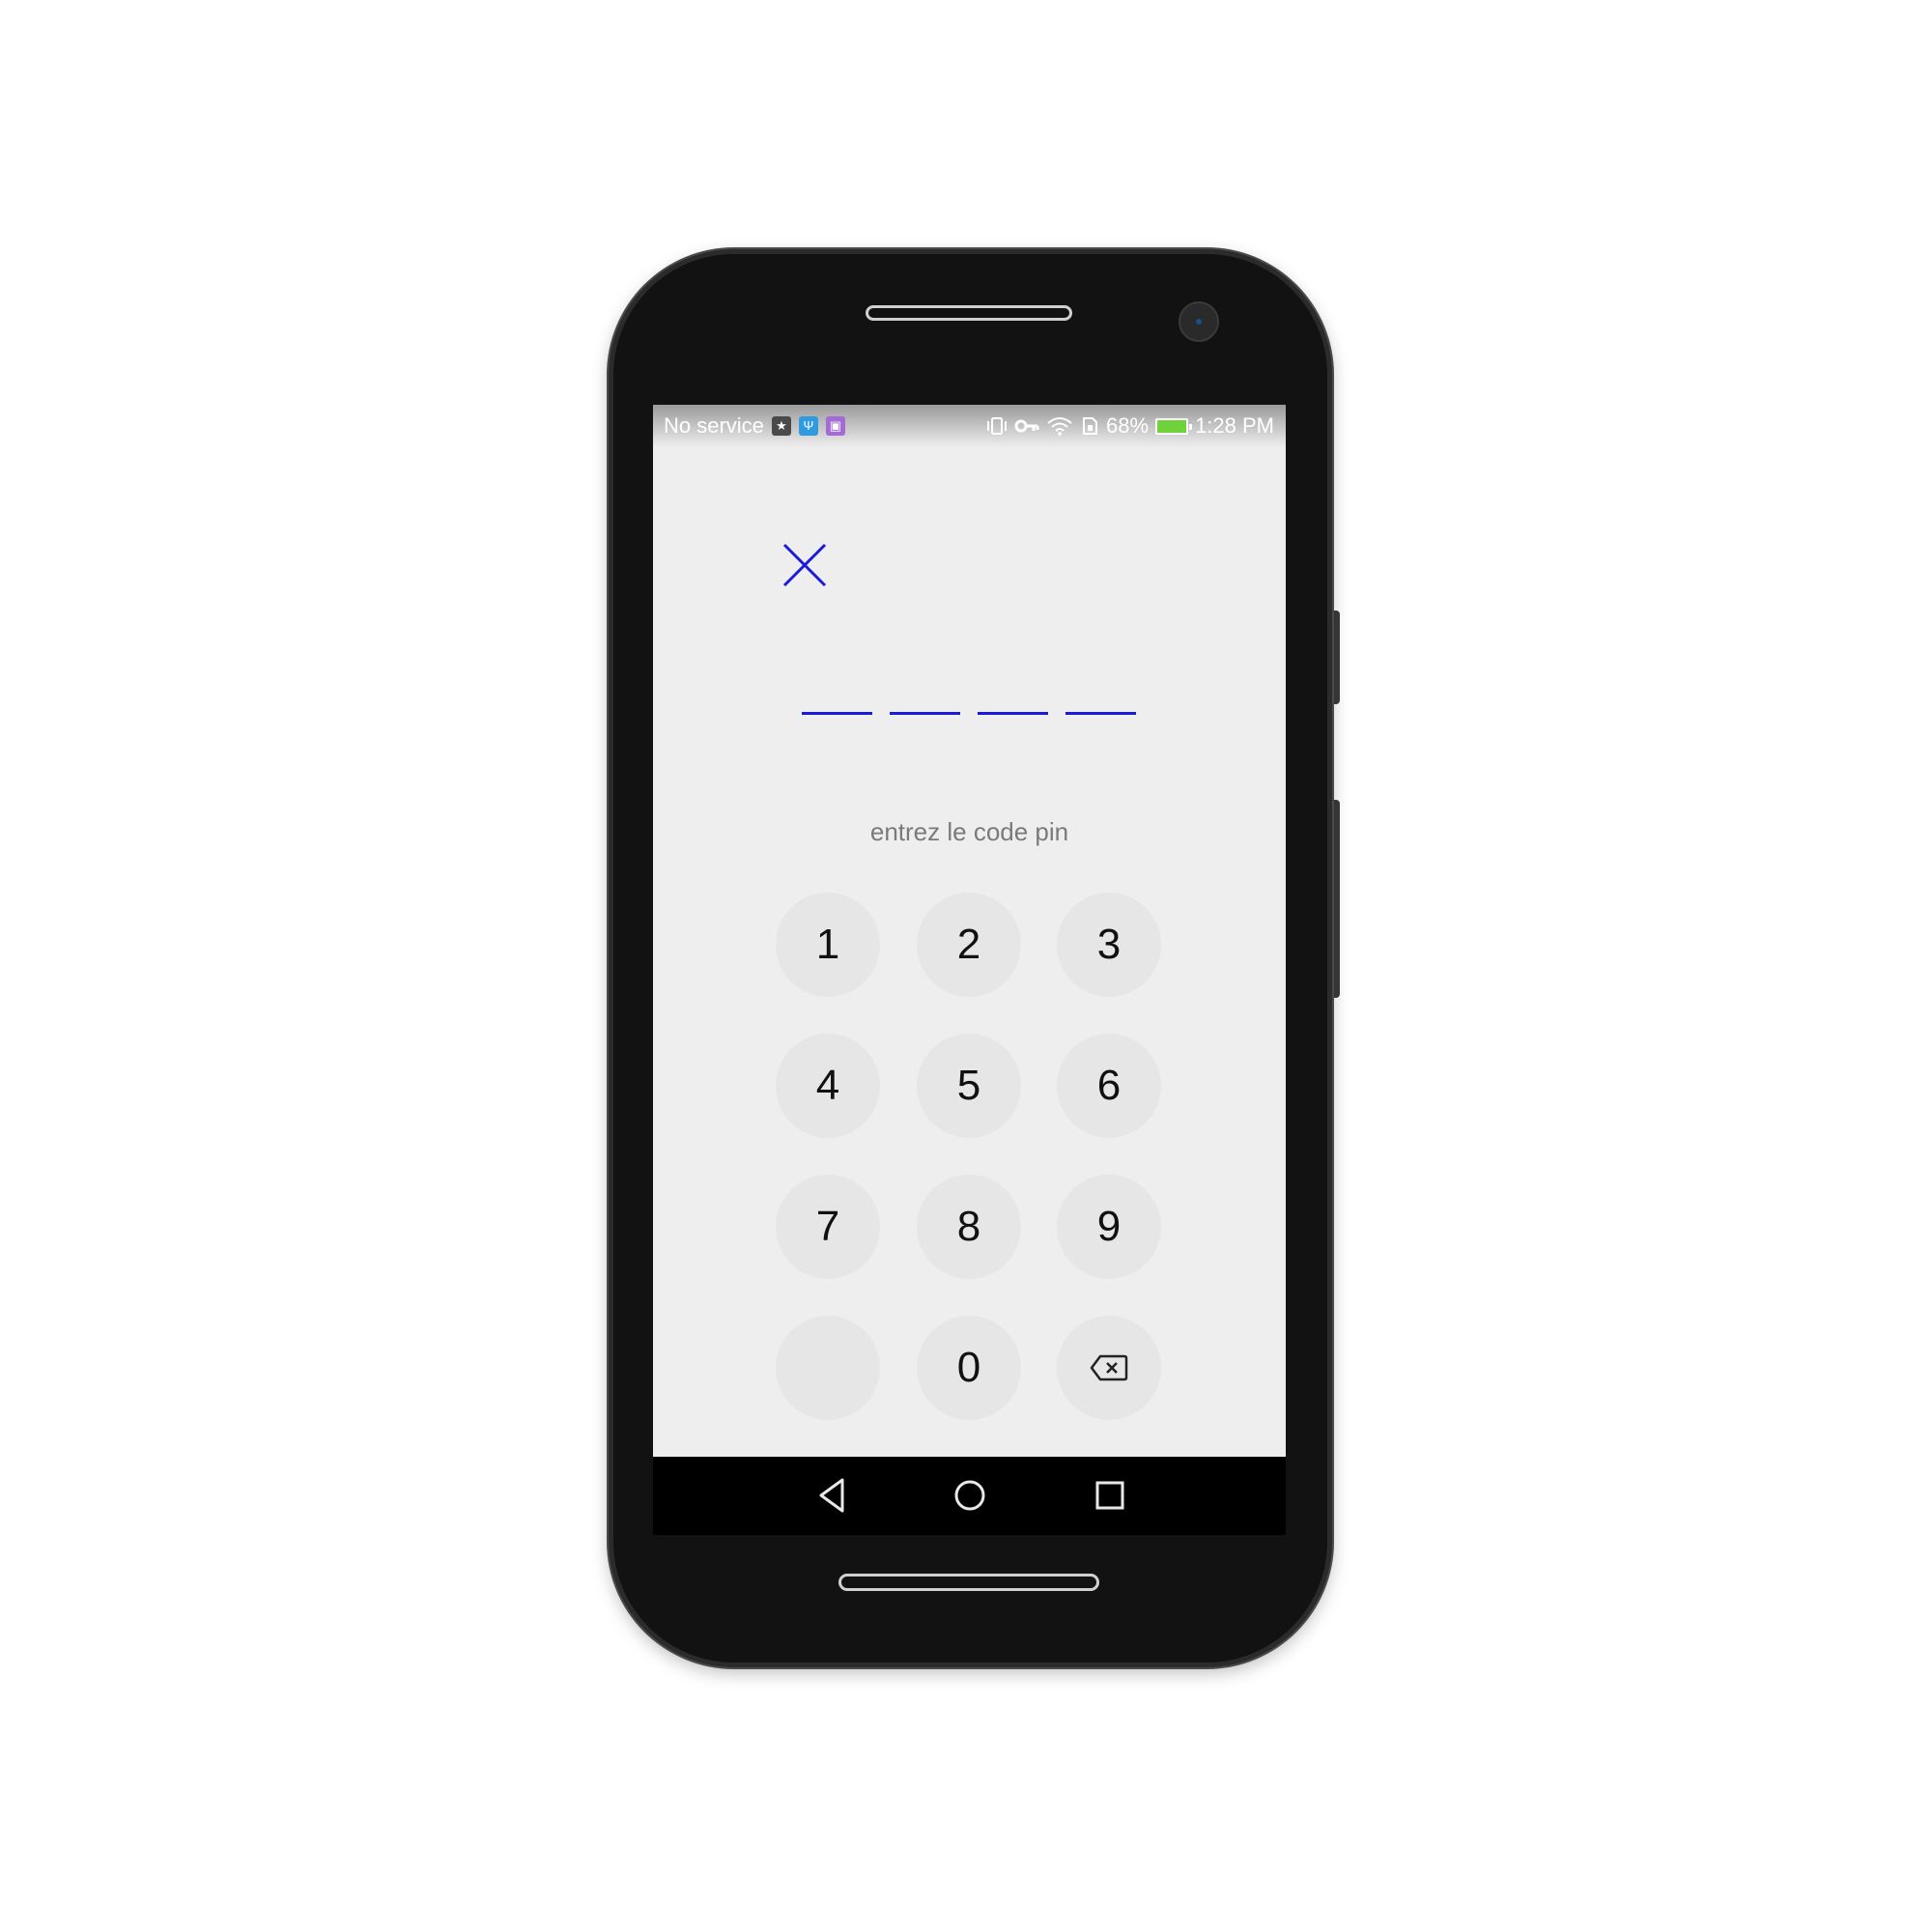 This screenshot has height=1932, width=1932. I want to click on pin-prompt: entrez le code pin, so click(969, 831).